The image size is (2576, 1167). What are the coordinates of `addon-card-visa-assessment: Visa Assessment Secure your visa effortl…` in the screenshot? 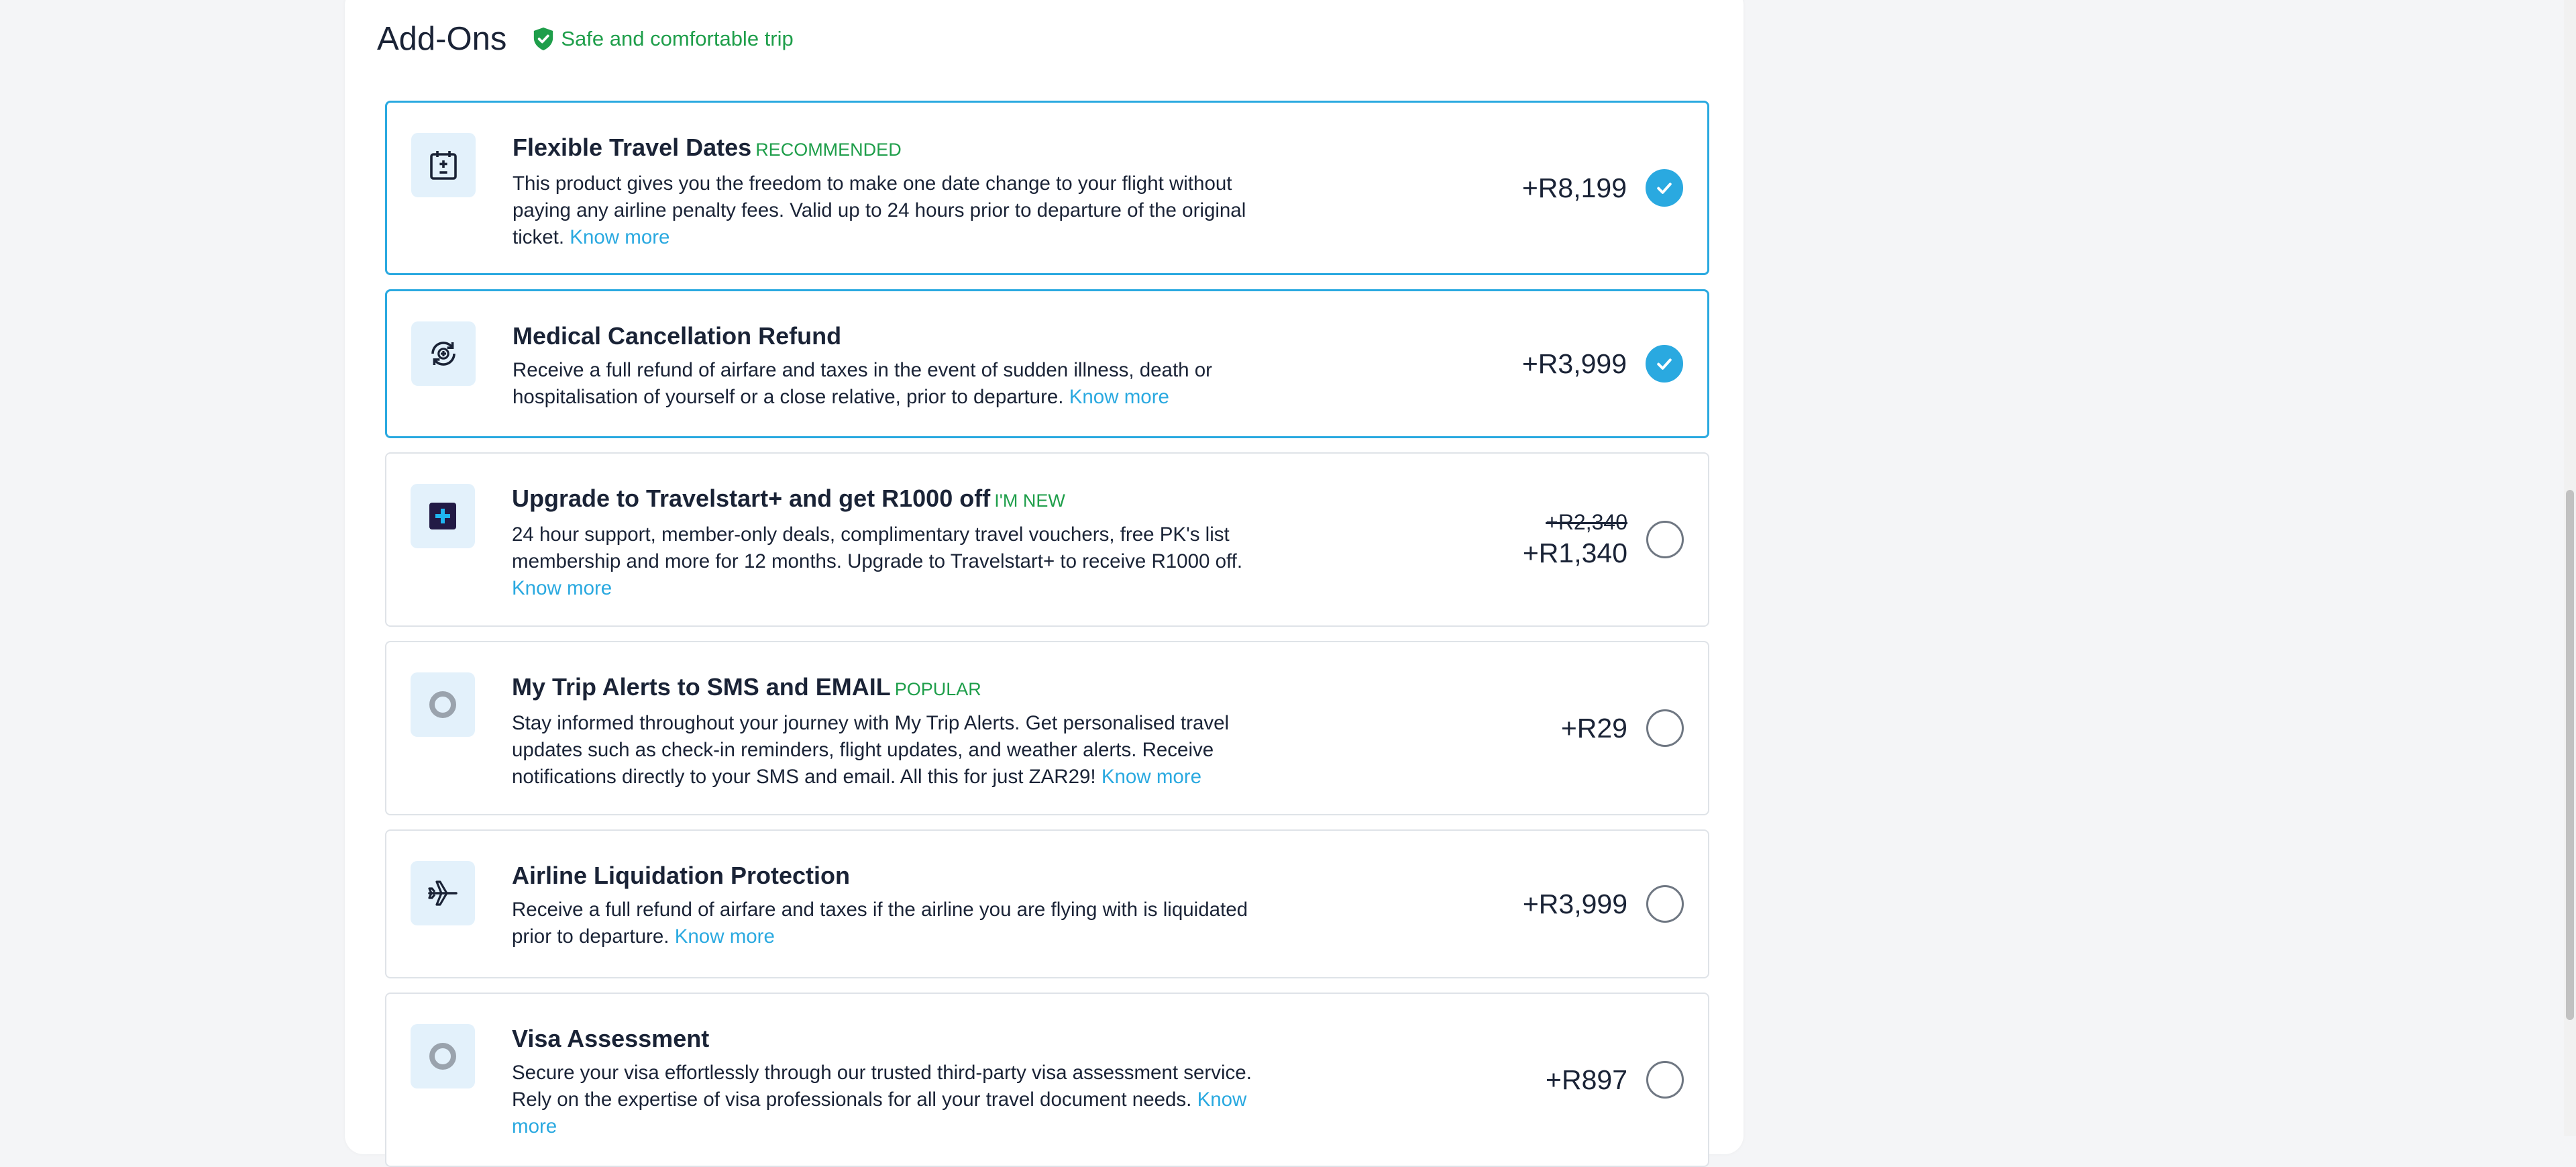 It's located at (1047, 1080).